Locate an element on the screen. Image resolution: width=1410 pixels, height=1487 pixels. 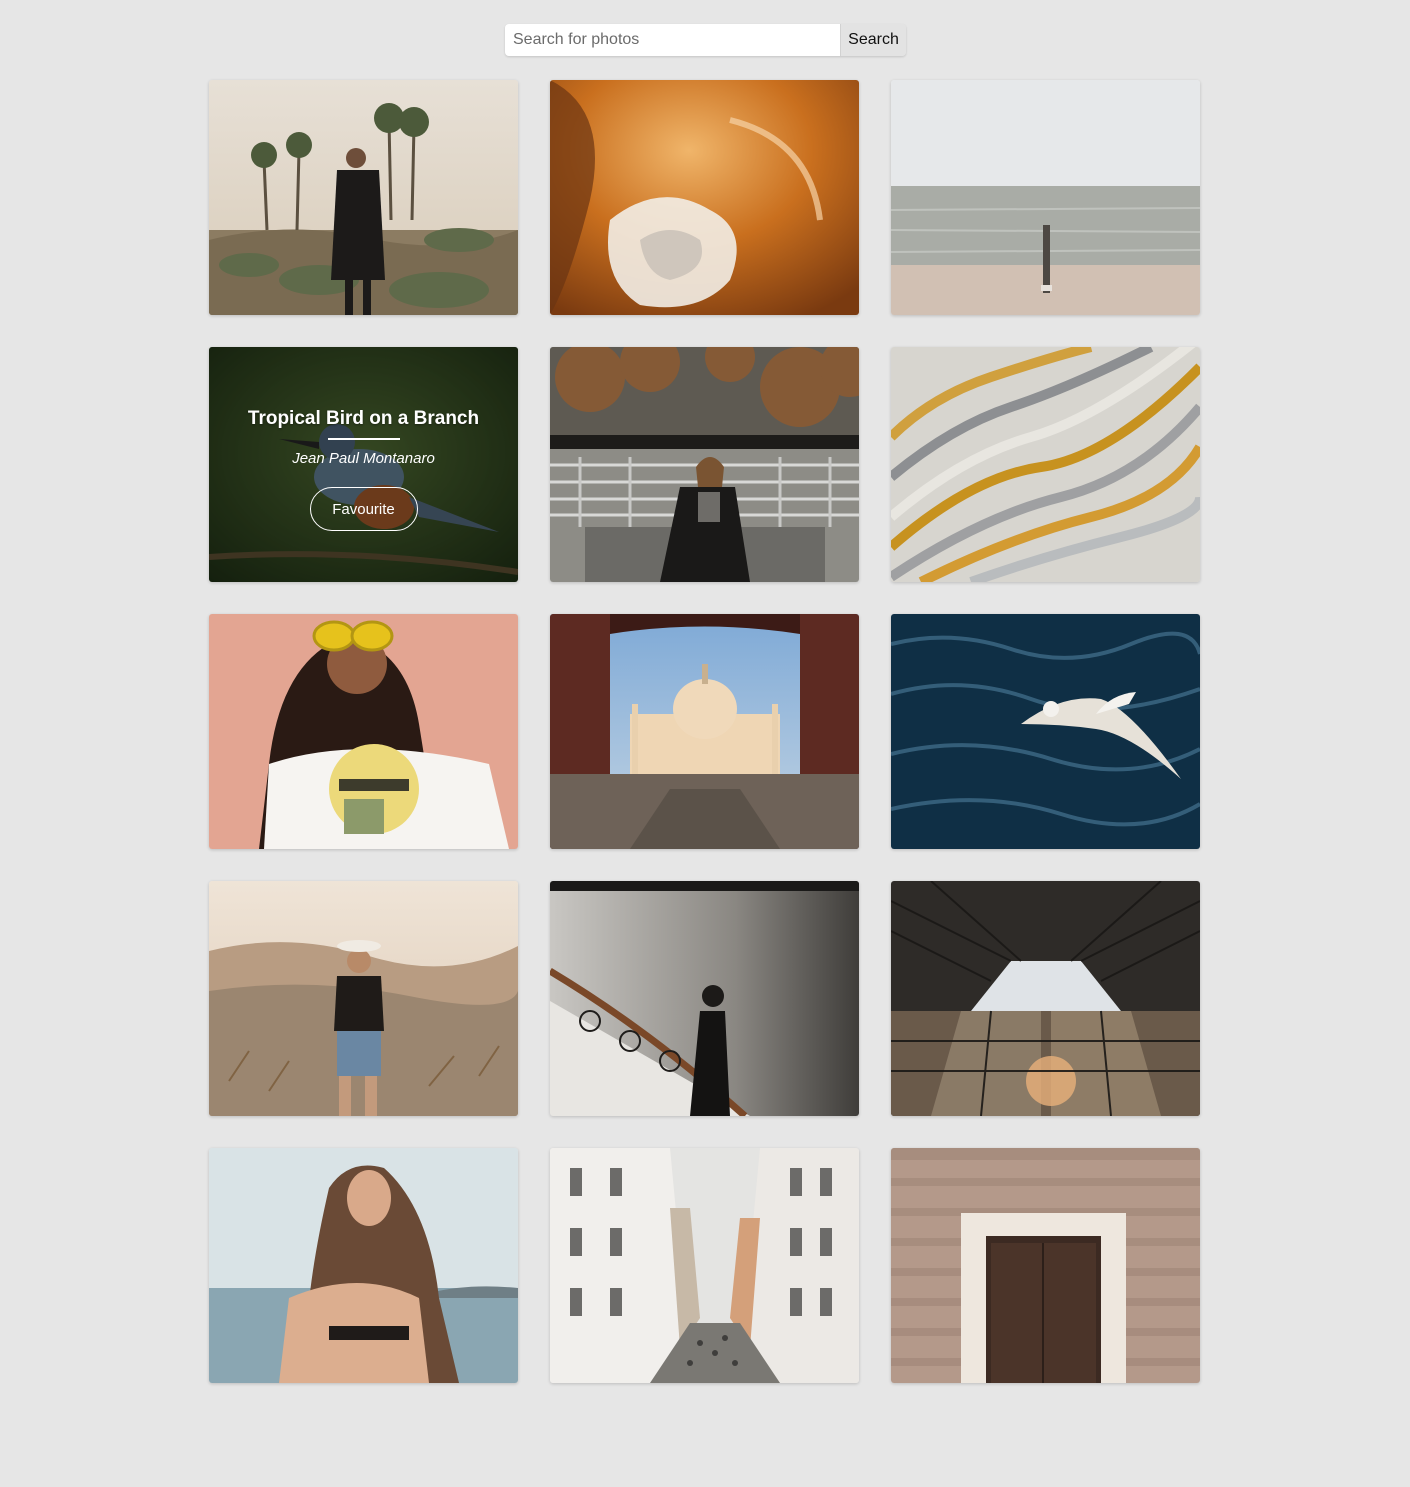
title-divider is located at coordinates (363, 439).